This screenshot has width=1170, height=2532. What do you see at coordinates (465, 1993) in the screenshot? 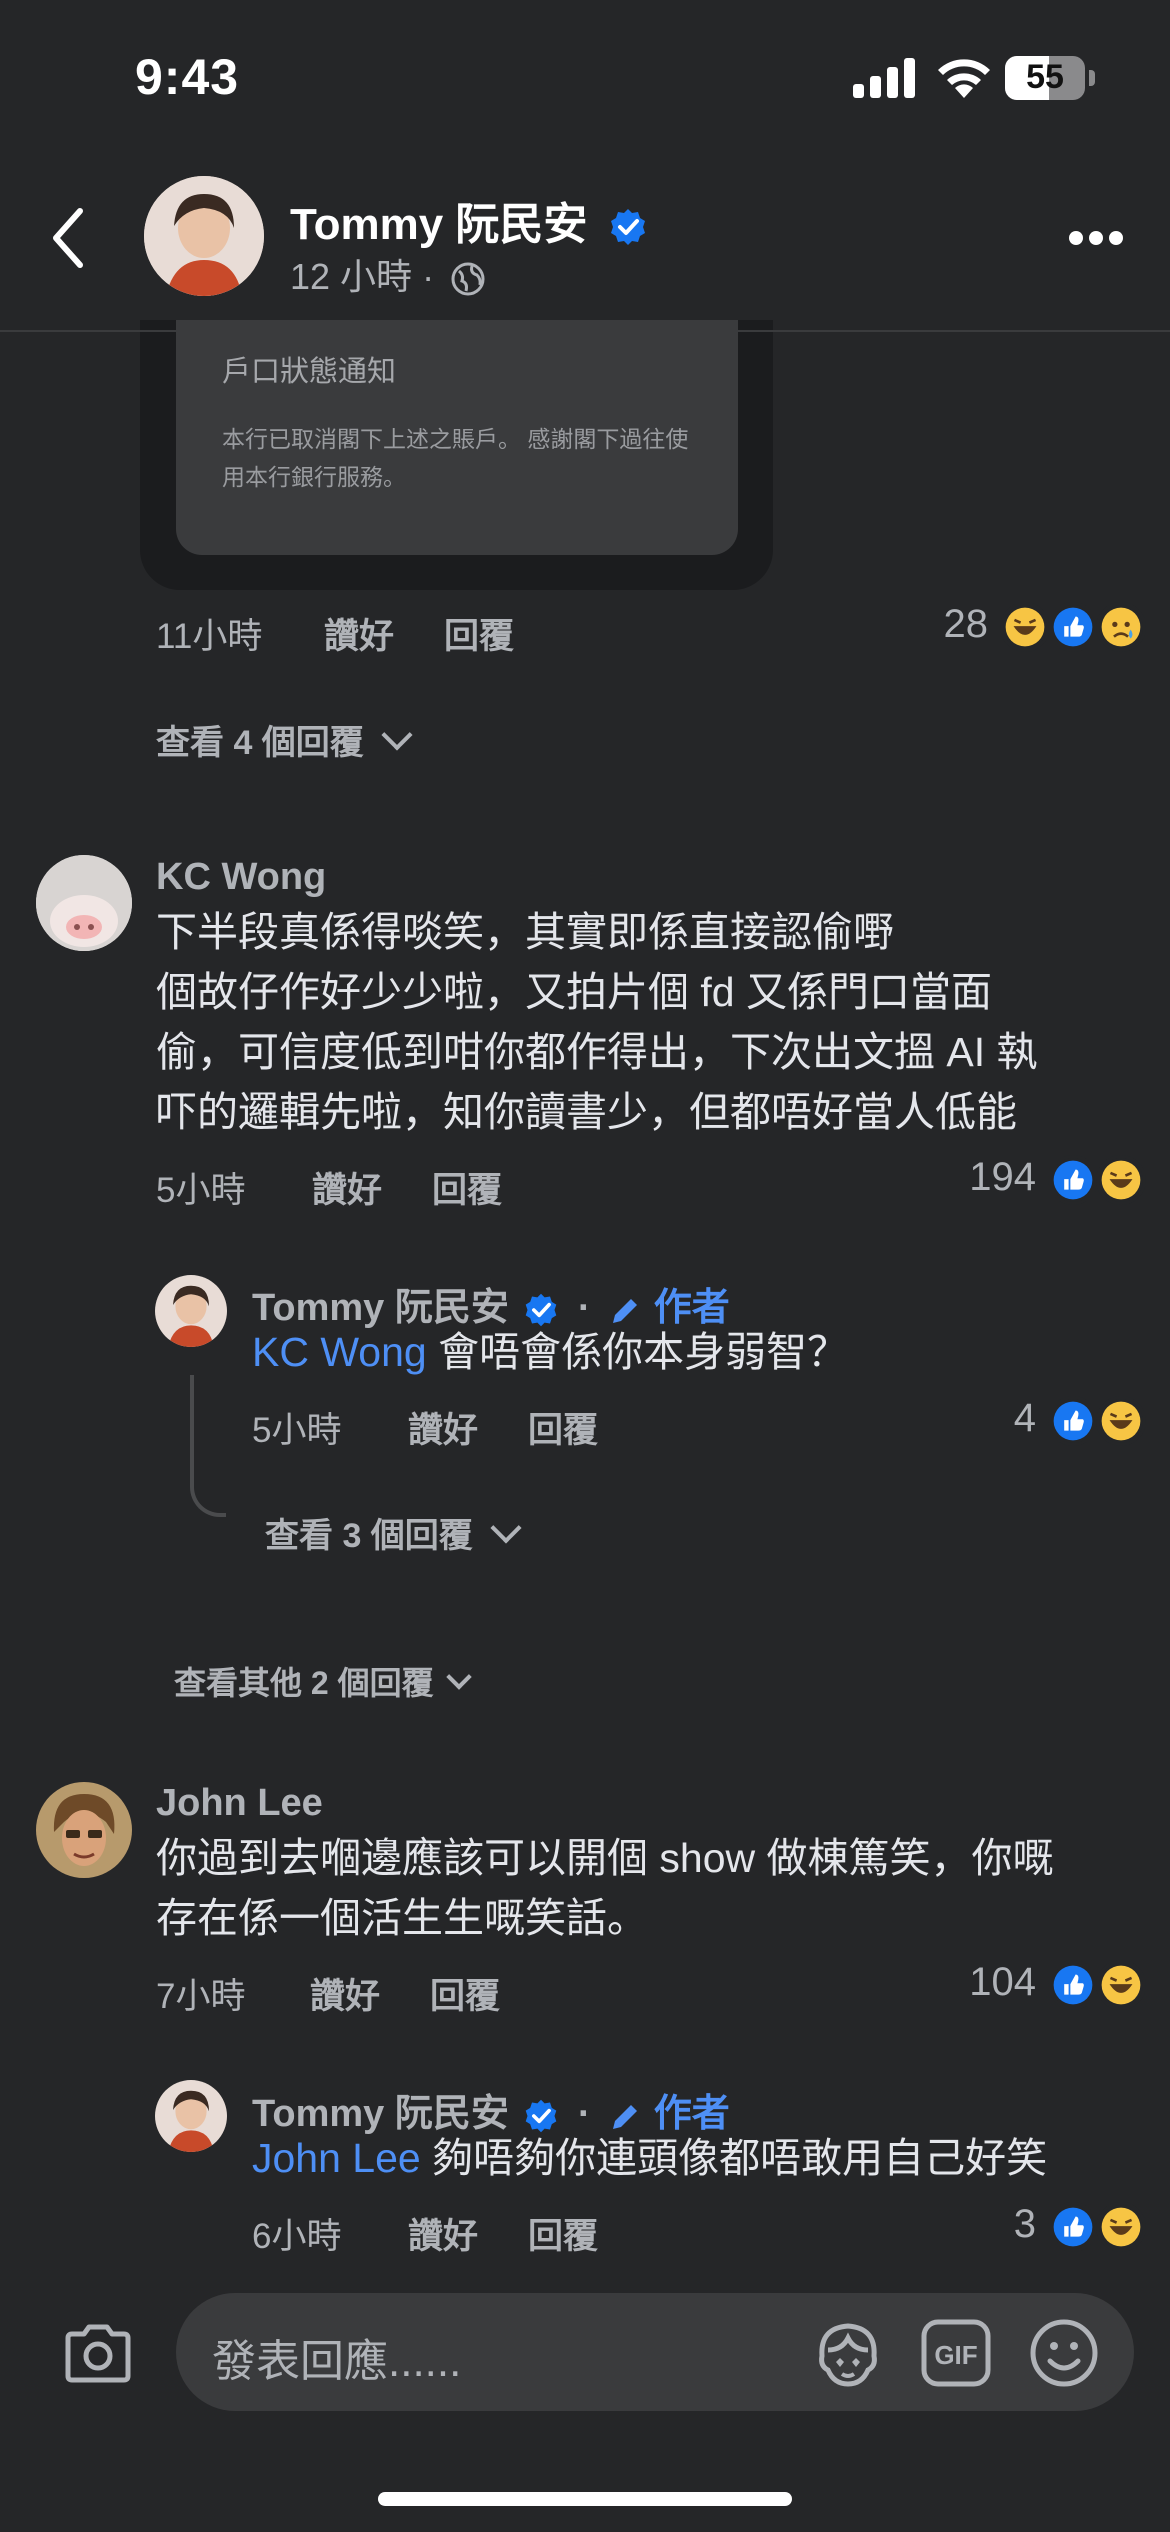
I see `comment2-reply-button: 回覆` at bounding box center [465, 1993].